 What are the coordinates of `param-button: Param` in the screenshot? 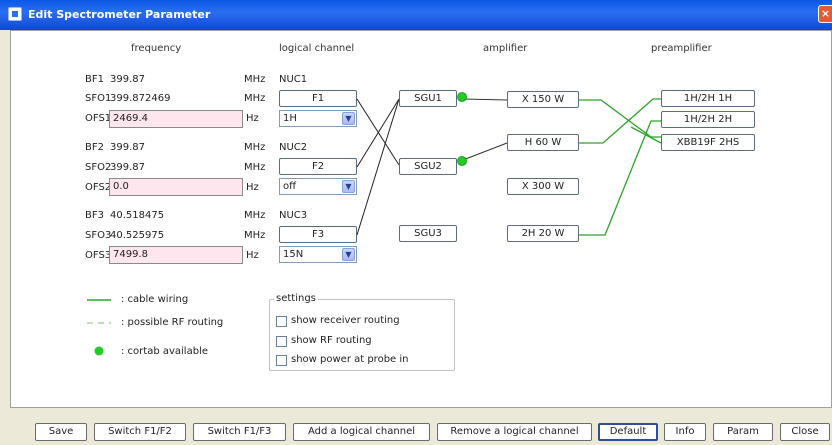 It's located at (743, 432).